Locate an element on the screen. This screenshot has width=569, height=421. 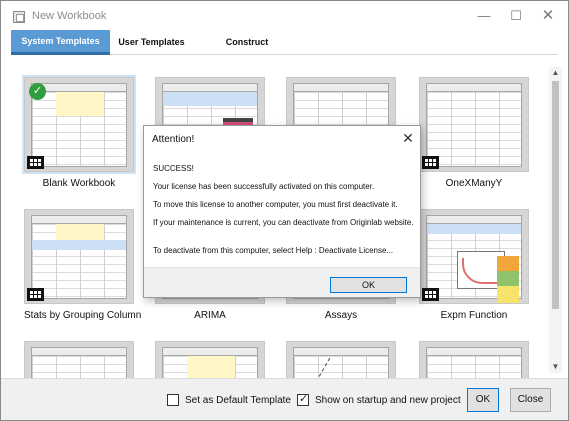
template-label: Stats by Grouping Column is located at coordinates (83, 315).